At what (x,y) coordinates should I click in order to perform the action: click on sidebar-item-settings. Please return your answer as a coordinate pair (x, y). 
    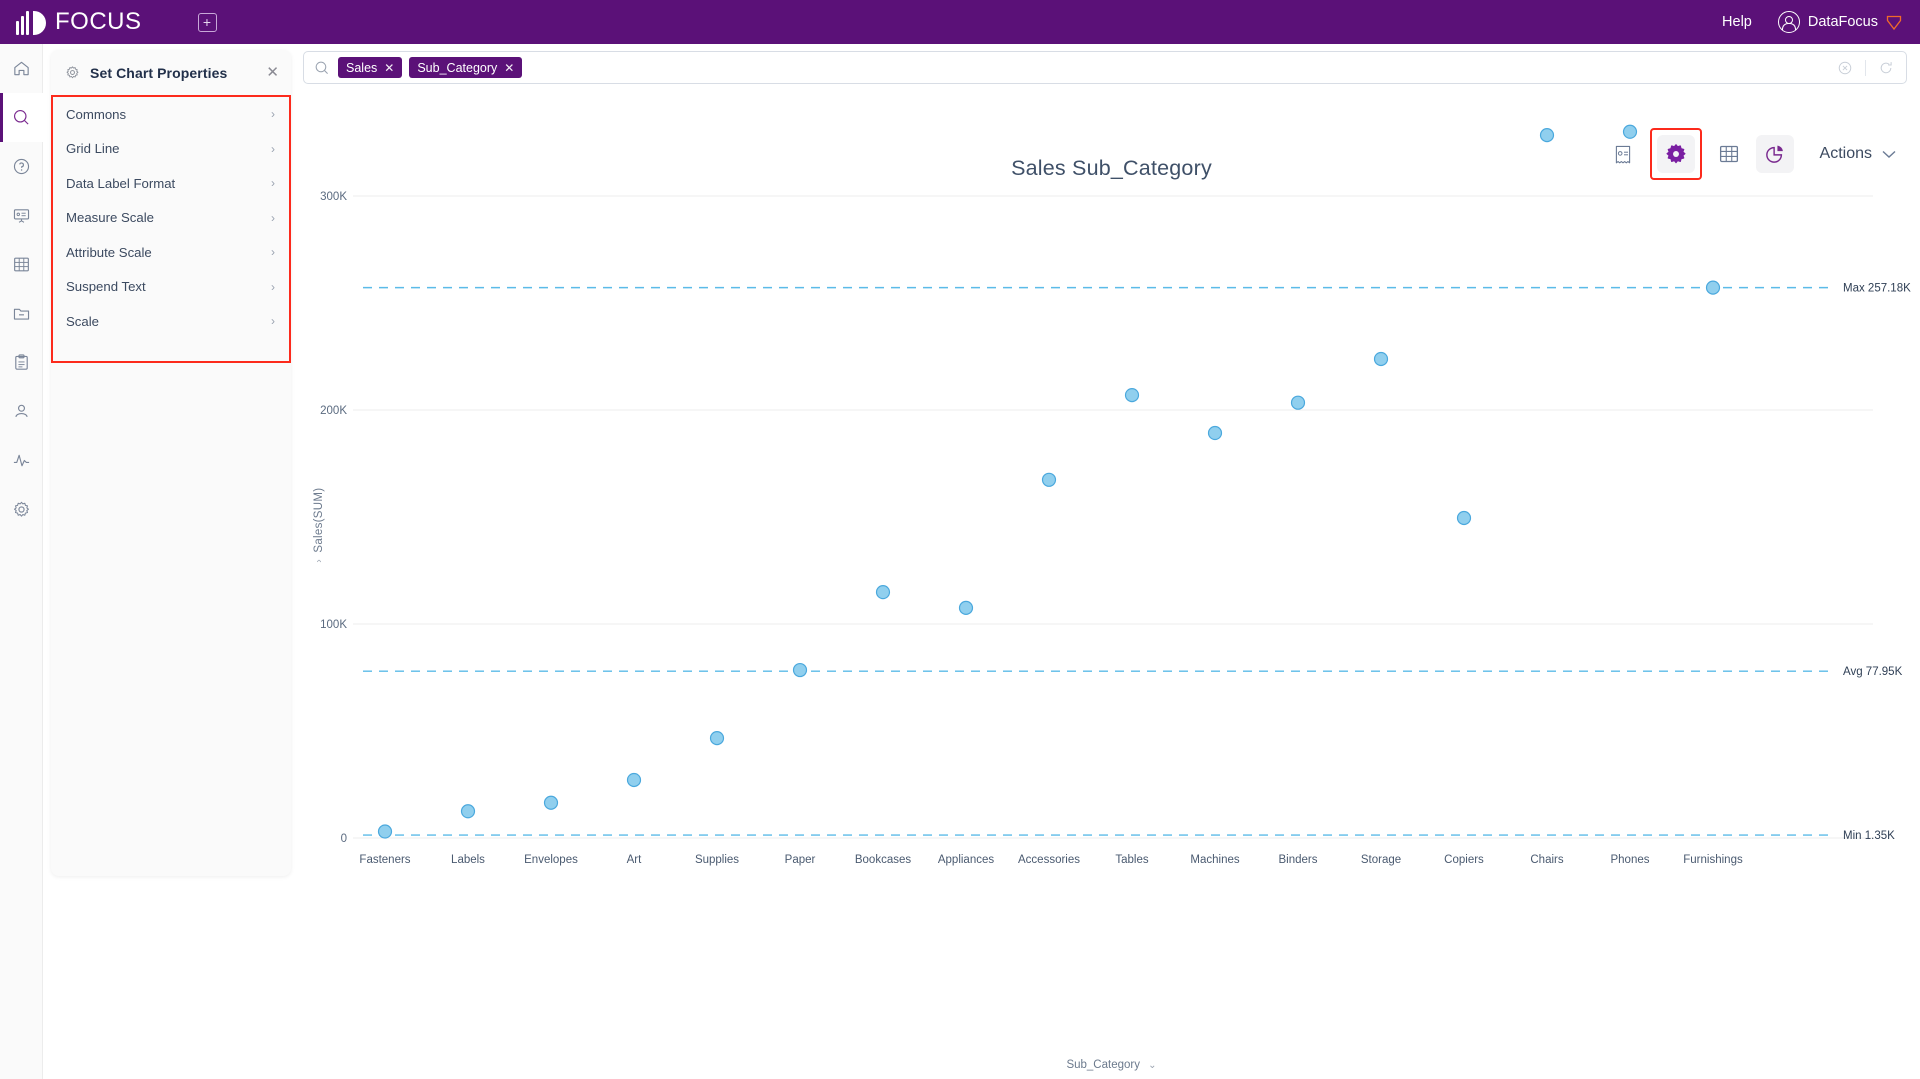
    Looking at the image, I should click on (21, 509).